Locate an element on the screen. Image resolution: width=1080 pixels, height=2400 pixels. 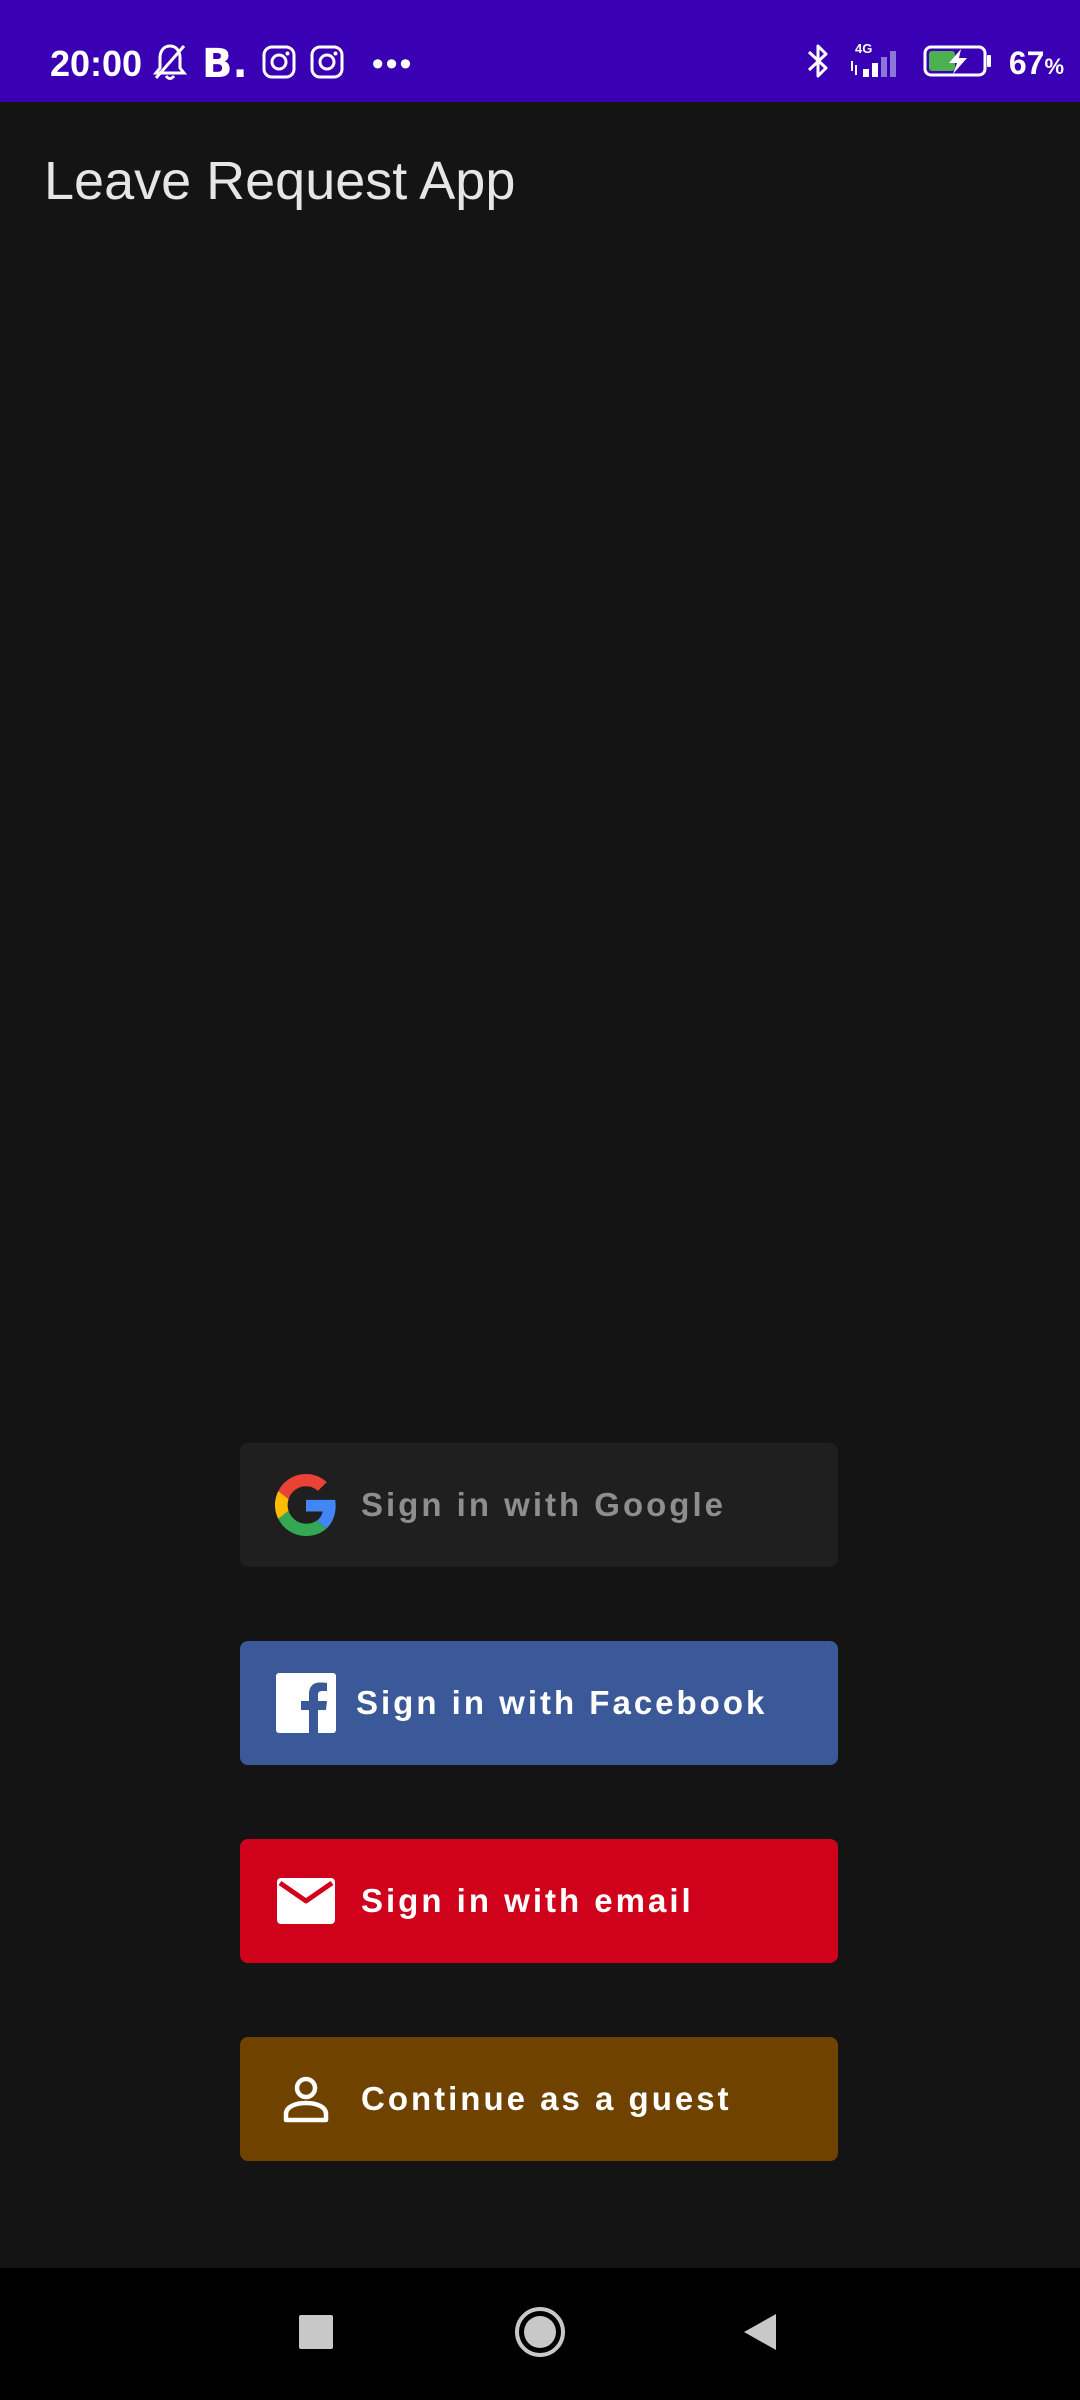
square-icon is located at coordinates (316, 2334).